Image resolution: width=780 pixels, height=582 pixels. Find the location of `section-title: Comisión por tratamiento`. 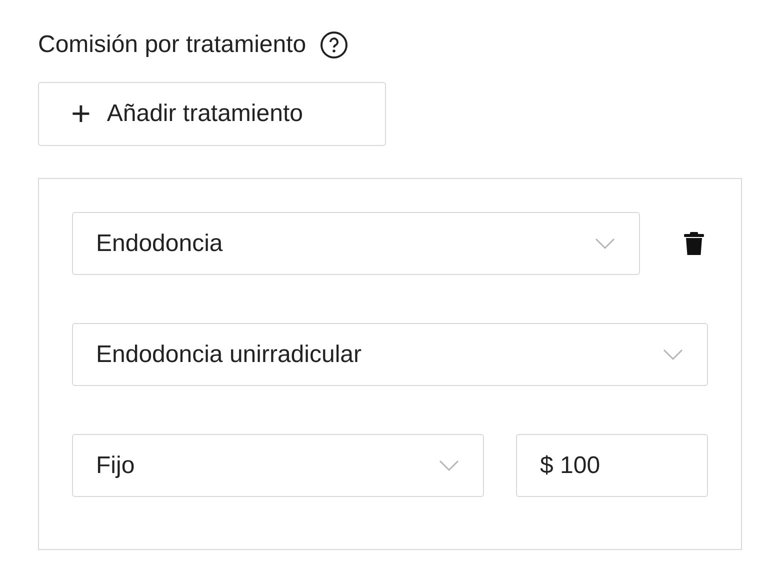

section-title: Comisión por tratamiento is located at coordinates (172, 45).